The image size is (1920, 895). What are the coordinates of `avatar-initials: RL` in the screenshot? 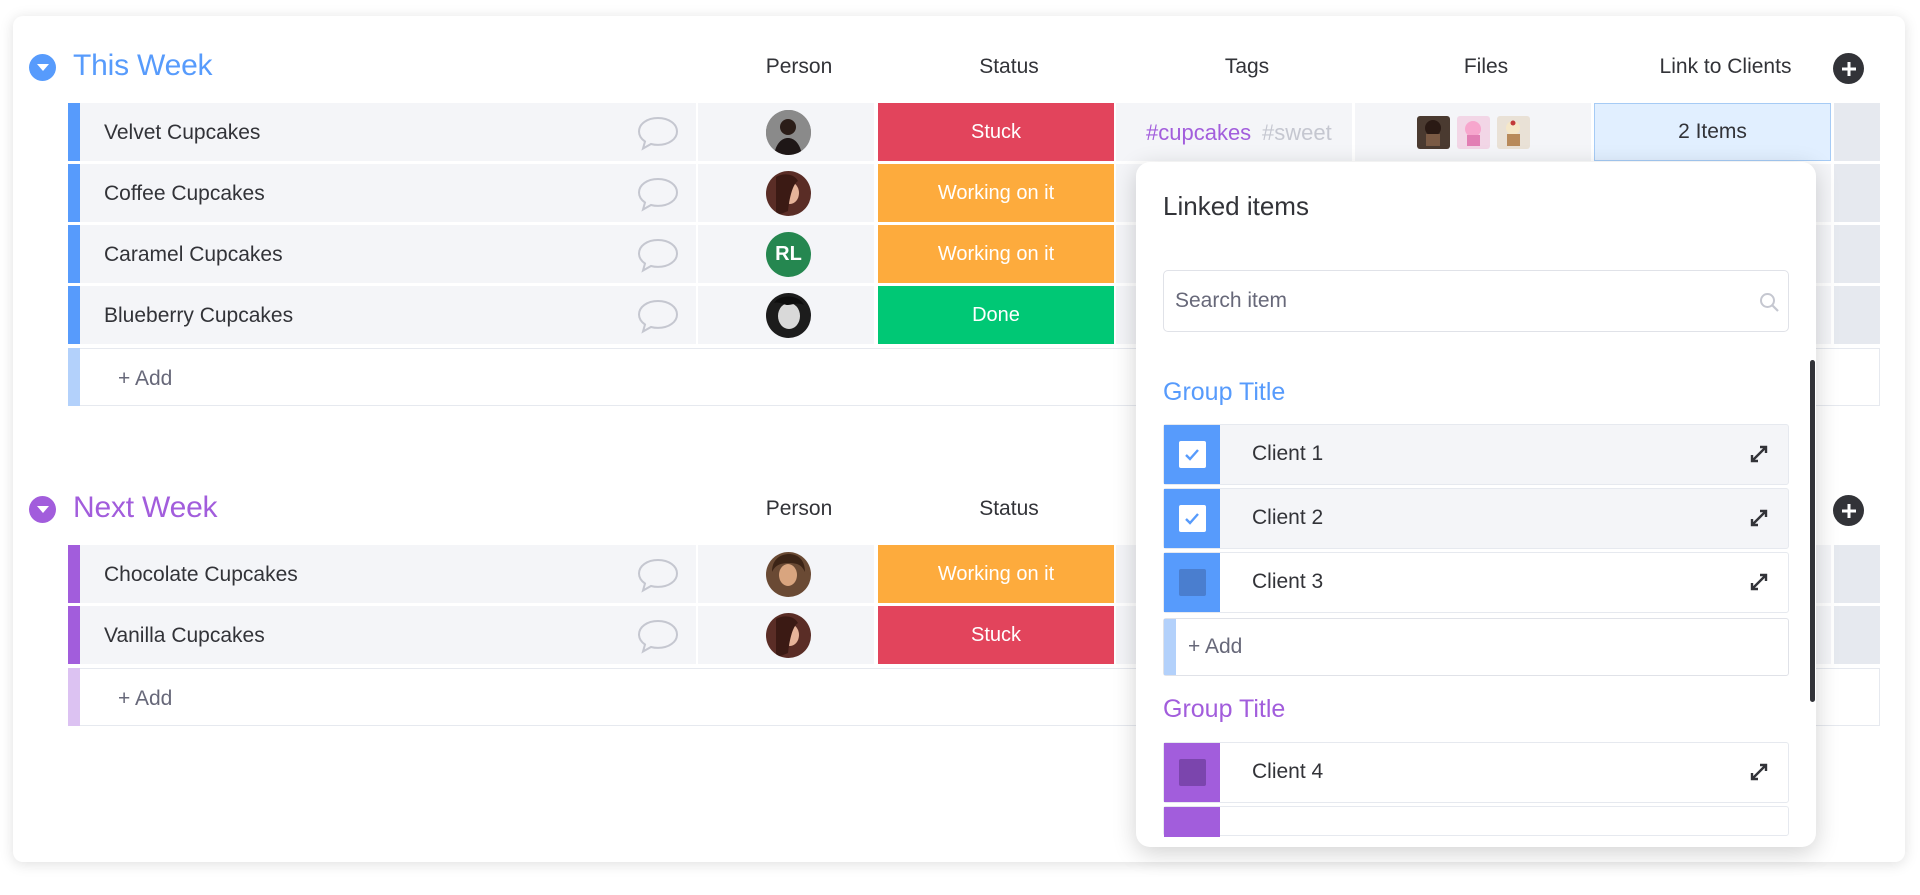 It's located at (788, 254).